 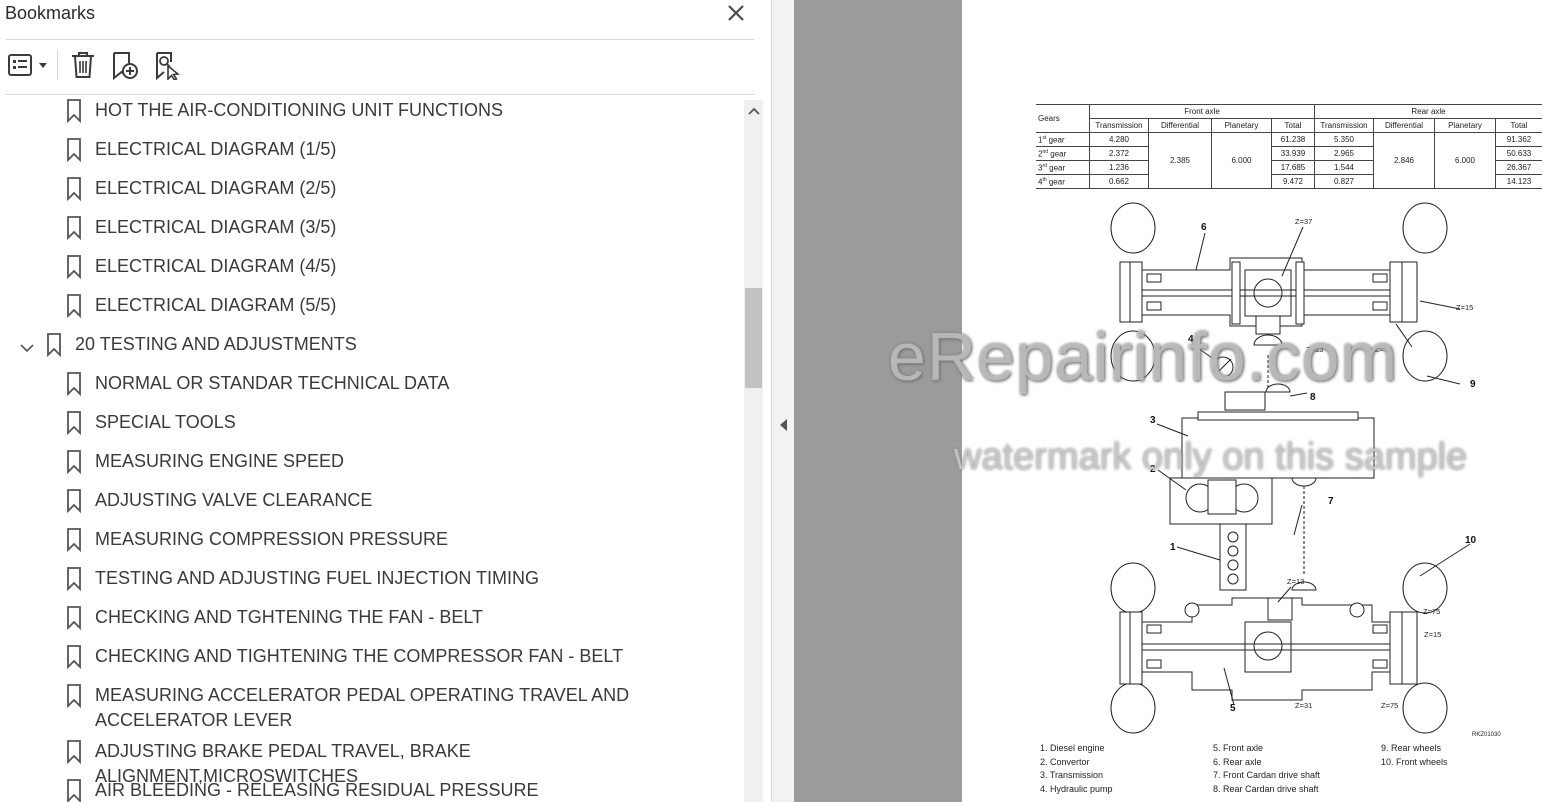 What do you see at coordinates (370, 114) in the screenshot?
I see `bookmark-item: HOT THE AIR-CONDITIONING UNIT FUNCTIONS` at bounding box center [370, 114].